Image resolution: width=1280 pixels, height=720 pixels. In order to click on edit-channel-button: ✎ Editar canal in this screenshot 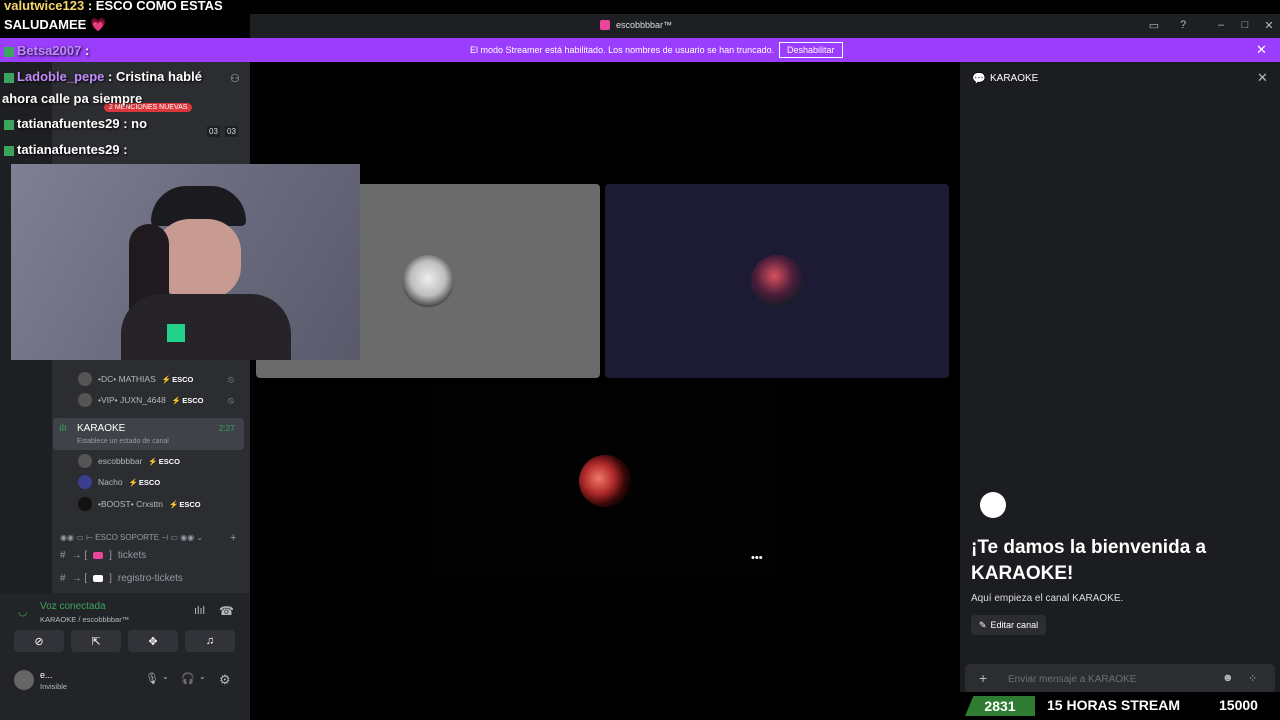, I will do `click(1009, 625)`.